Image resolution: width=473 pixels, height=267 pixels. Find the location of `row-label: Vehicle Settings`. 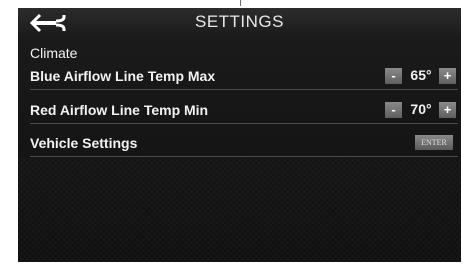

row-label: Vehicle Settings is located at coordinates (84, 143).